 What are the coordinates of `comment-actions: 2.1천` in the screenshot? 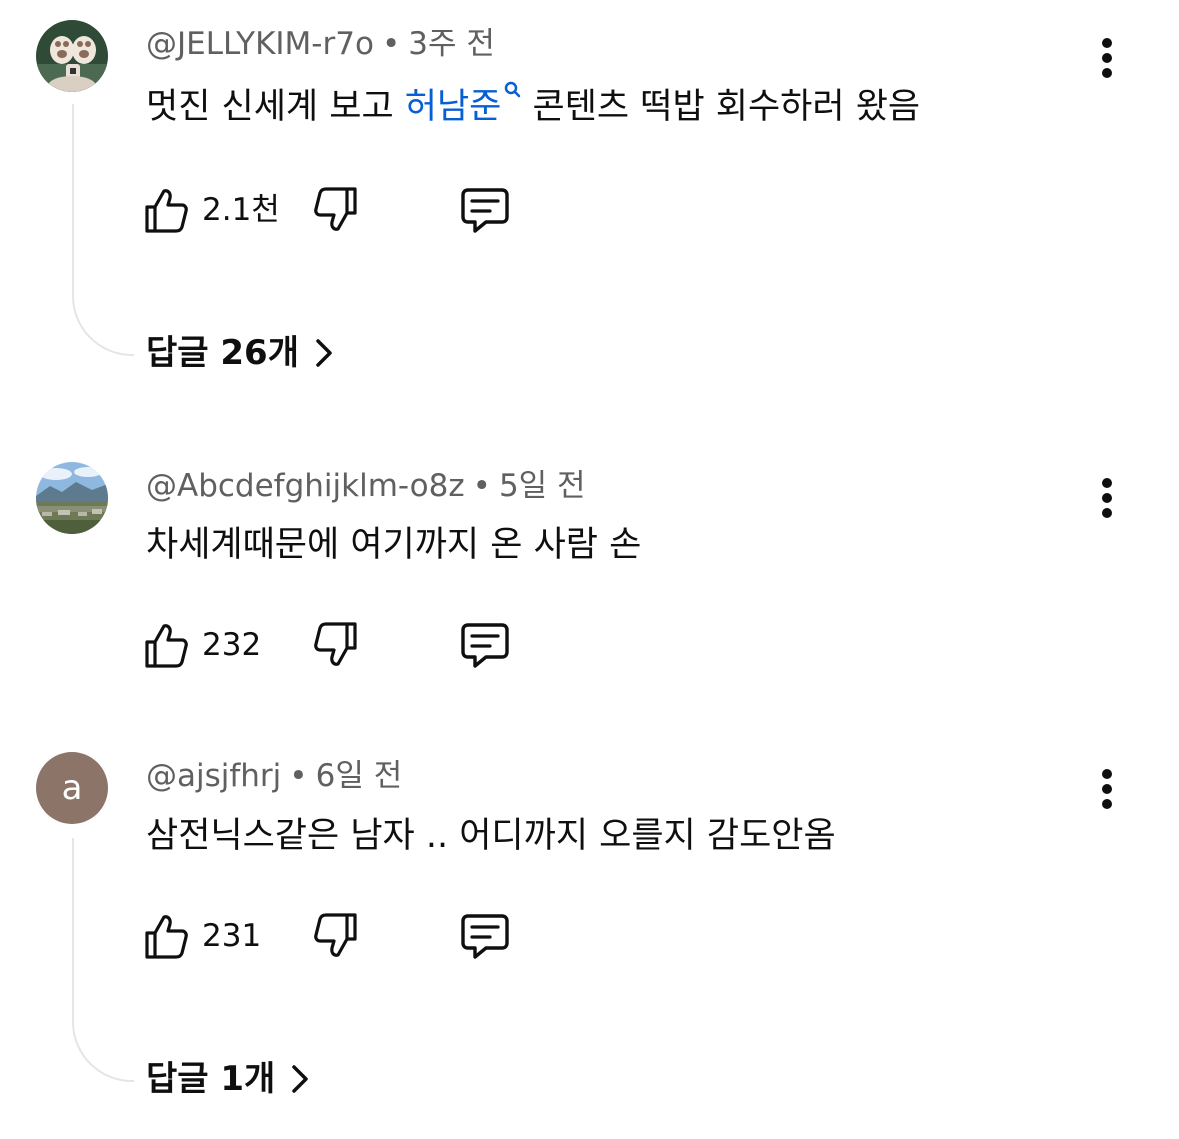 It's located at (350, 210).